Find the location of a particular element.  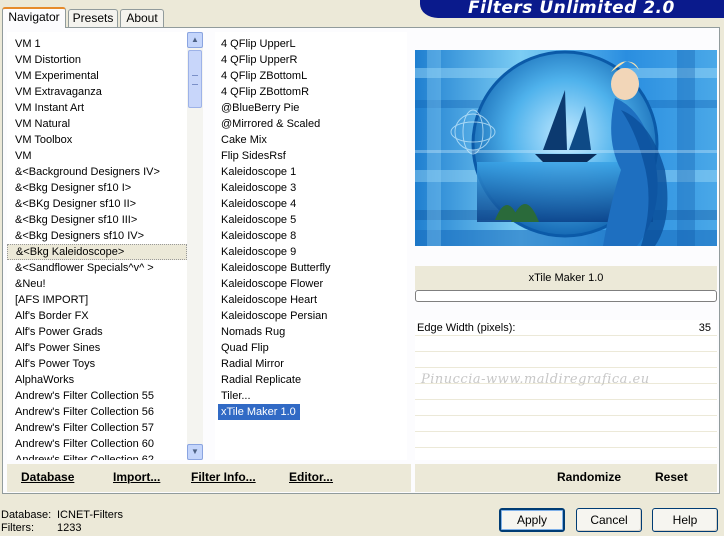

filter-item: 4 QFlip ZBottomR is located at coordinates (311, 92).